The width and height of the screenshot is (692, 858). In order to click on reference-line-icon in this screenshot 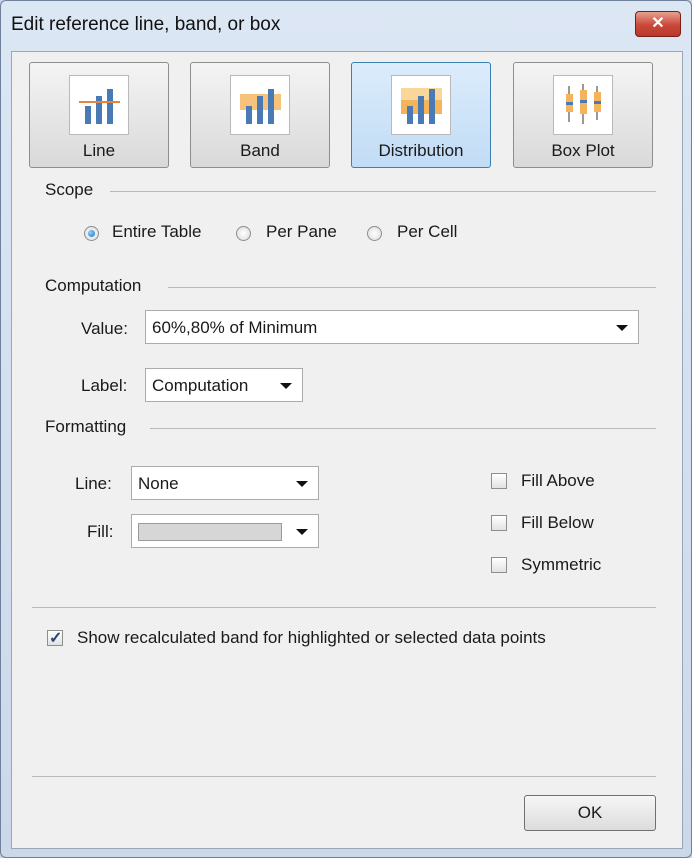, I will do `click(99, 105)`.